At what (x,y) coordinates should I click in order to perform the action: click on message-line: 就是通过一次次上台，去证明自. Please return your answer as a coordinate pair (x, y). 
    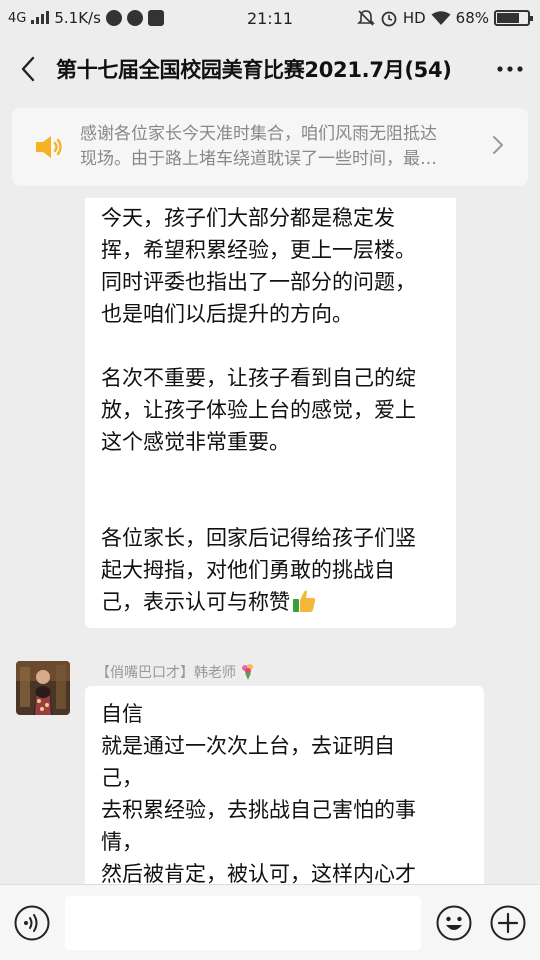
    Looking at the image, I should click on (248, 746).